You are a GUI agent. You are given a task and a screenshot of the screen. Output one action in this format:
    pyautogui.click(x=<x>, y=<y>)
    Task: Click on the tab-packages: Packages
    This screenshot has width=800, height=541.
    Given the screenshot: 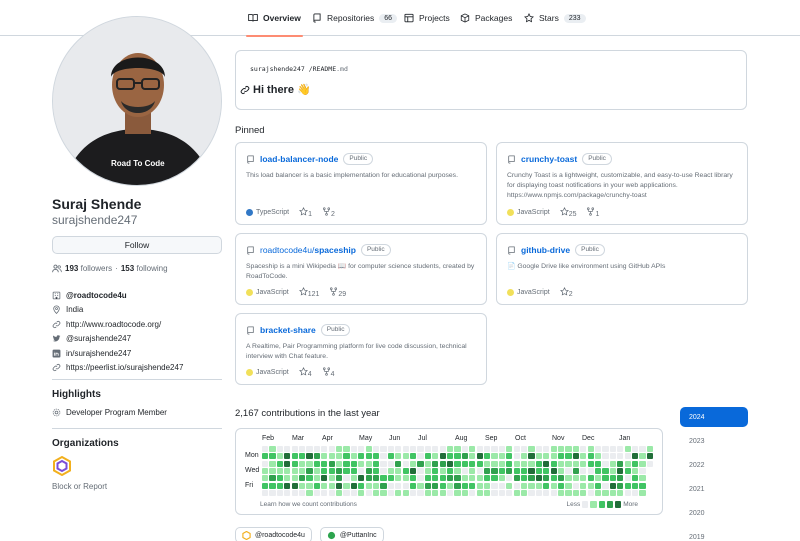 What is the action you would take?
    pyautogui.click(x=486, y=18)
    